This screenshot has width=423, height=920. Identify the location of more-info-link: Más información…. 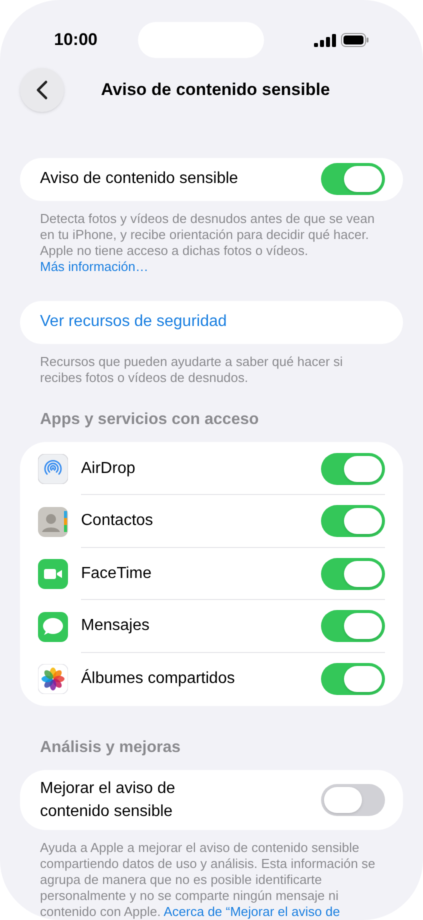
(94, 266).